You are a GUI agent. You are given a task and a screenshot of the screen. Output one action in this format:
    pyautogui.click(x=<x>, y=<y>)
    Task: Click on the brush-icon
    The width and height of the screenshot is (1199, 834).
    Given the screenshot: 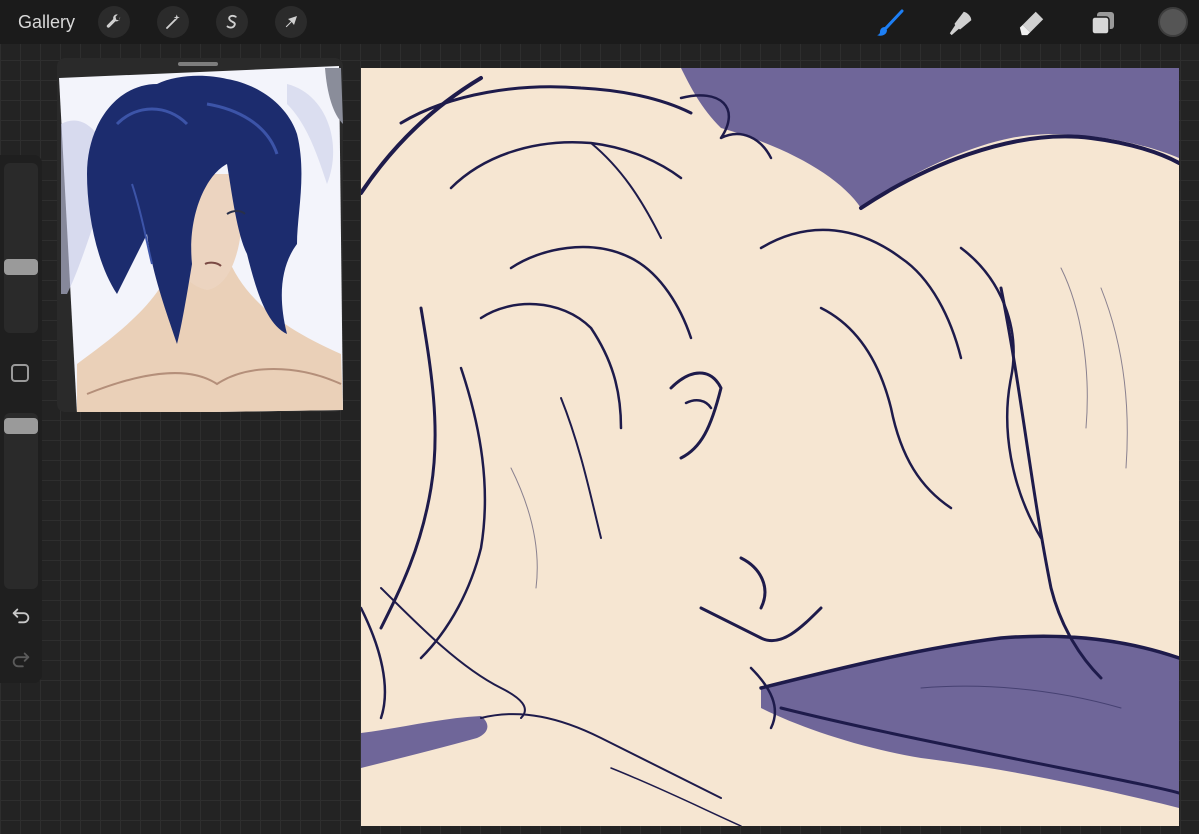 What is the action you would take?
    pyautogui.click(x=890, y=22)
    